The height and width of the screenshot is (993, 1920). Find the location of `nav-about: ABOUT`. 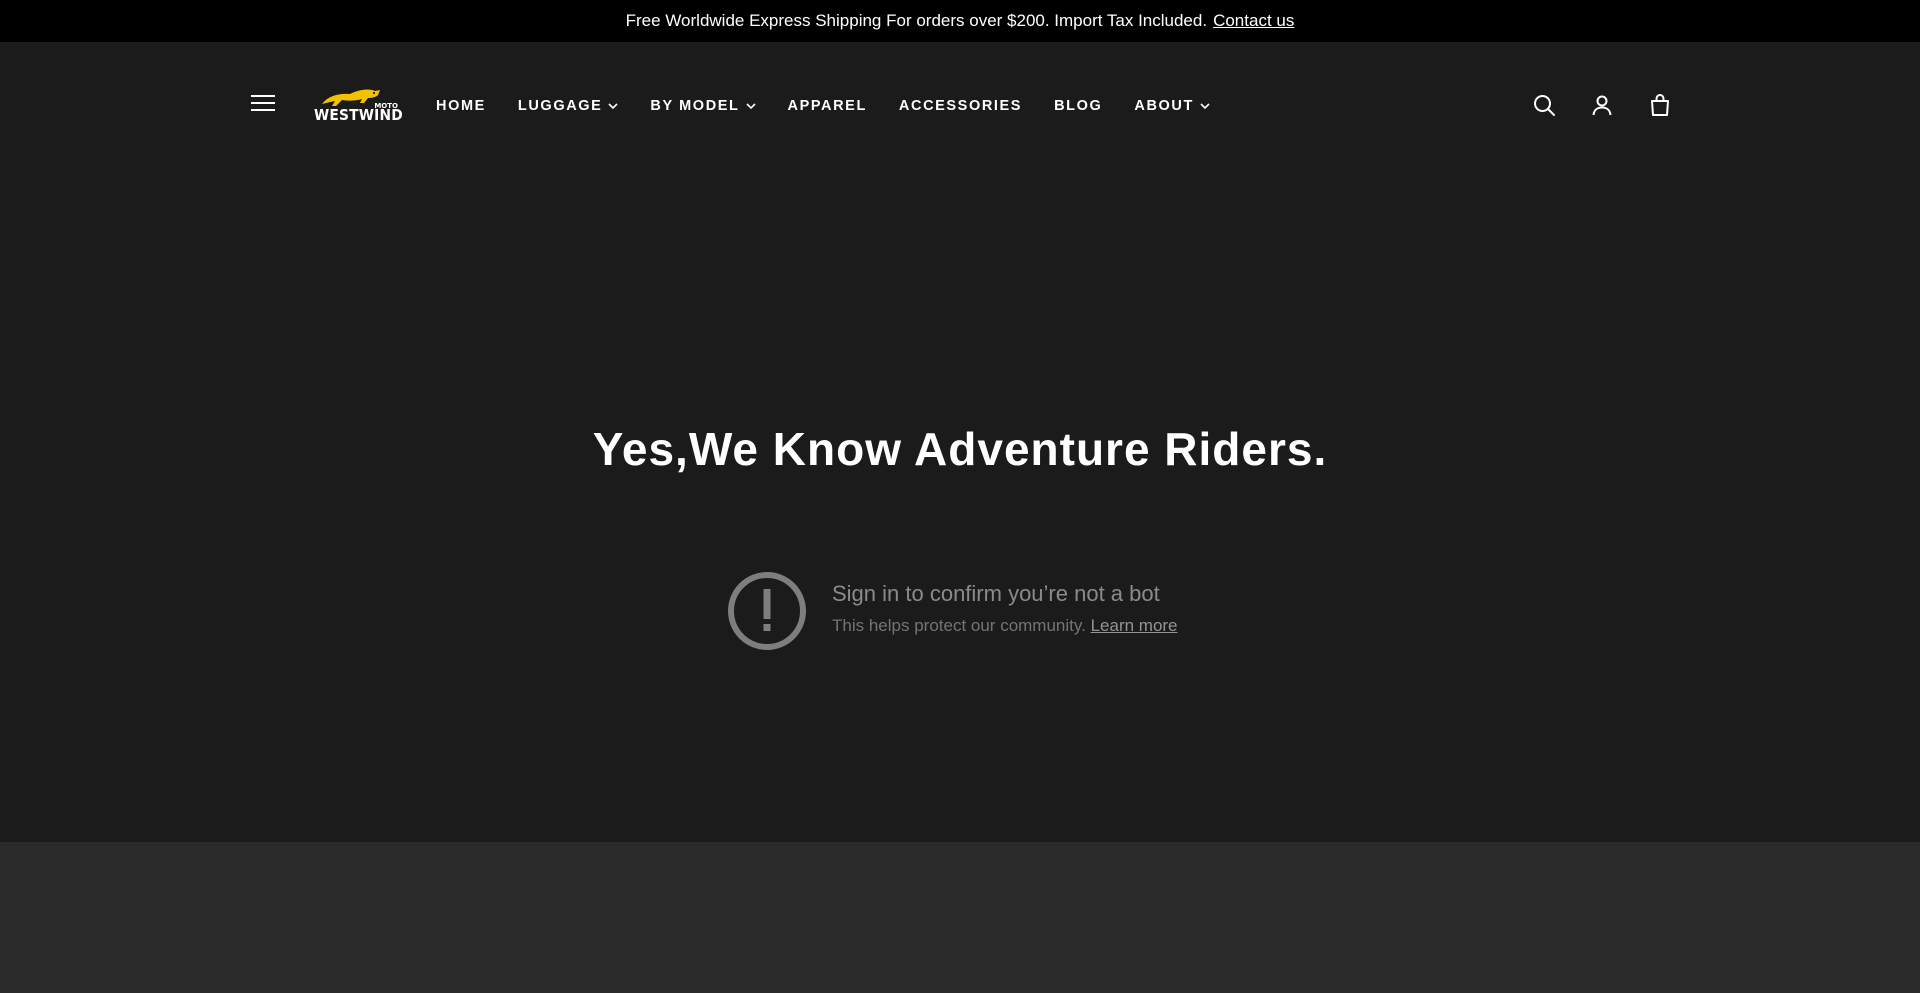

nav-about: ABOUT is located at coordinates (1172, 106).